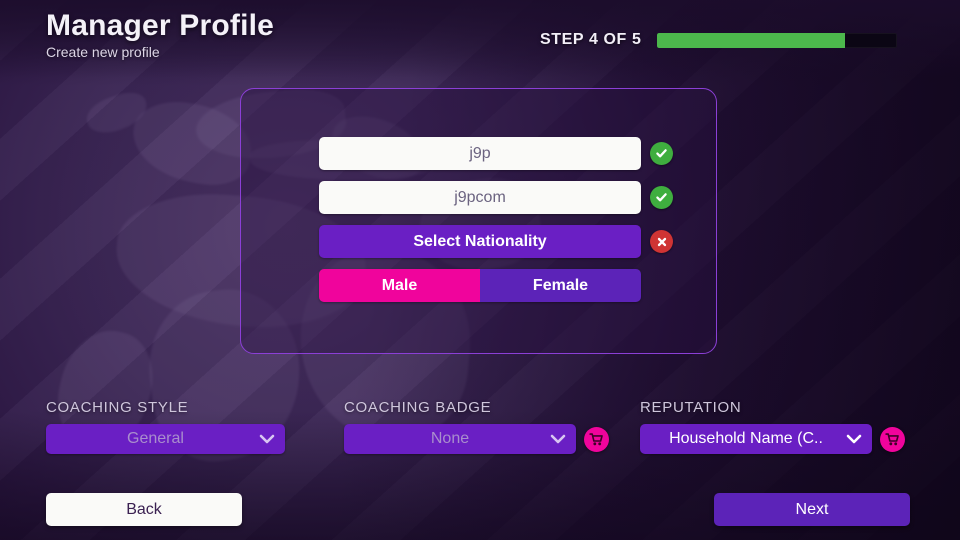 The width and height of the screenshot is (960, 540). I want to click on coaching-style-row: General, so click(165, 439).